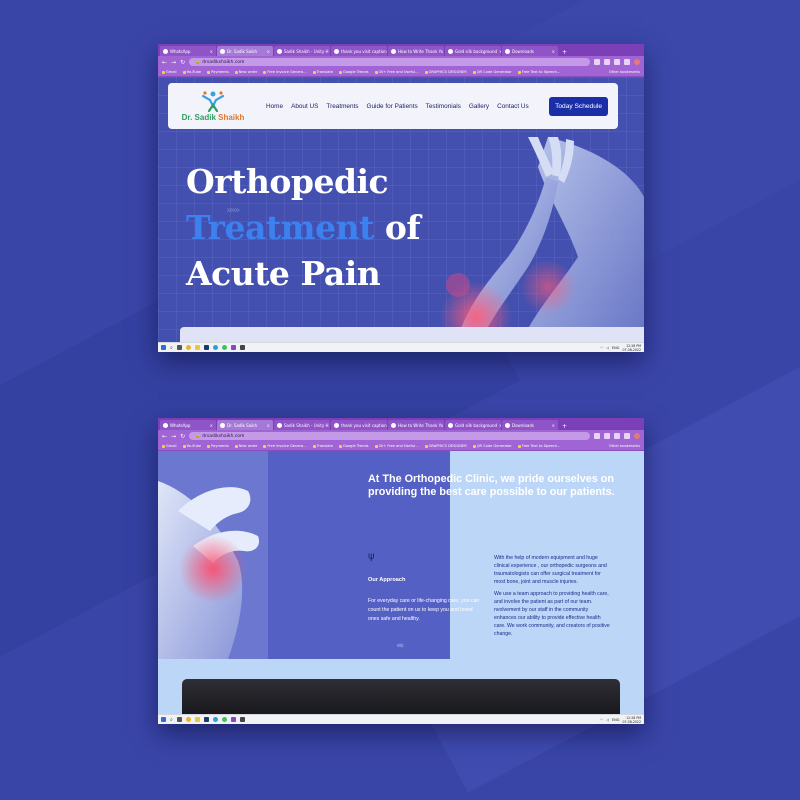 The image size is (800, 800). What do you see at coordinates (401, 696) in the screenshot?
I see `video-preview` at bounding box center [401, 696].